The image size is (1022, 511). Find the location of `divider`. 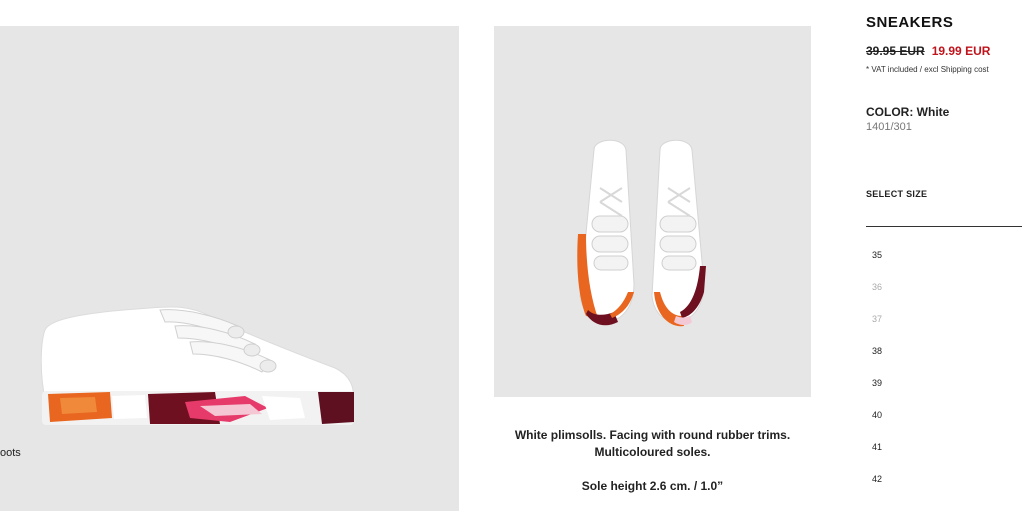

divider is located at coordinates (944, 226).